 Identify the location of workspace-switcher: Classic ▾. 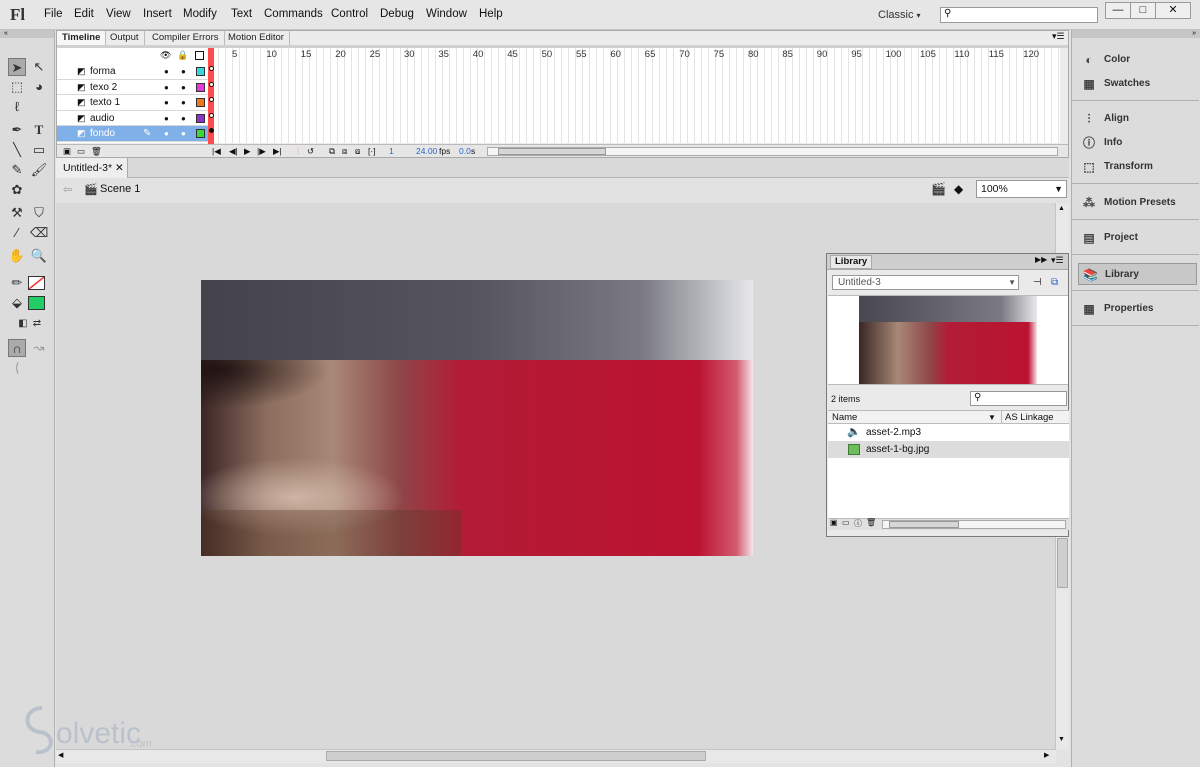
(895, 15).